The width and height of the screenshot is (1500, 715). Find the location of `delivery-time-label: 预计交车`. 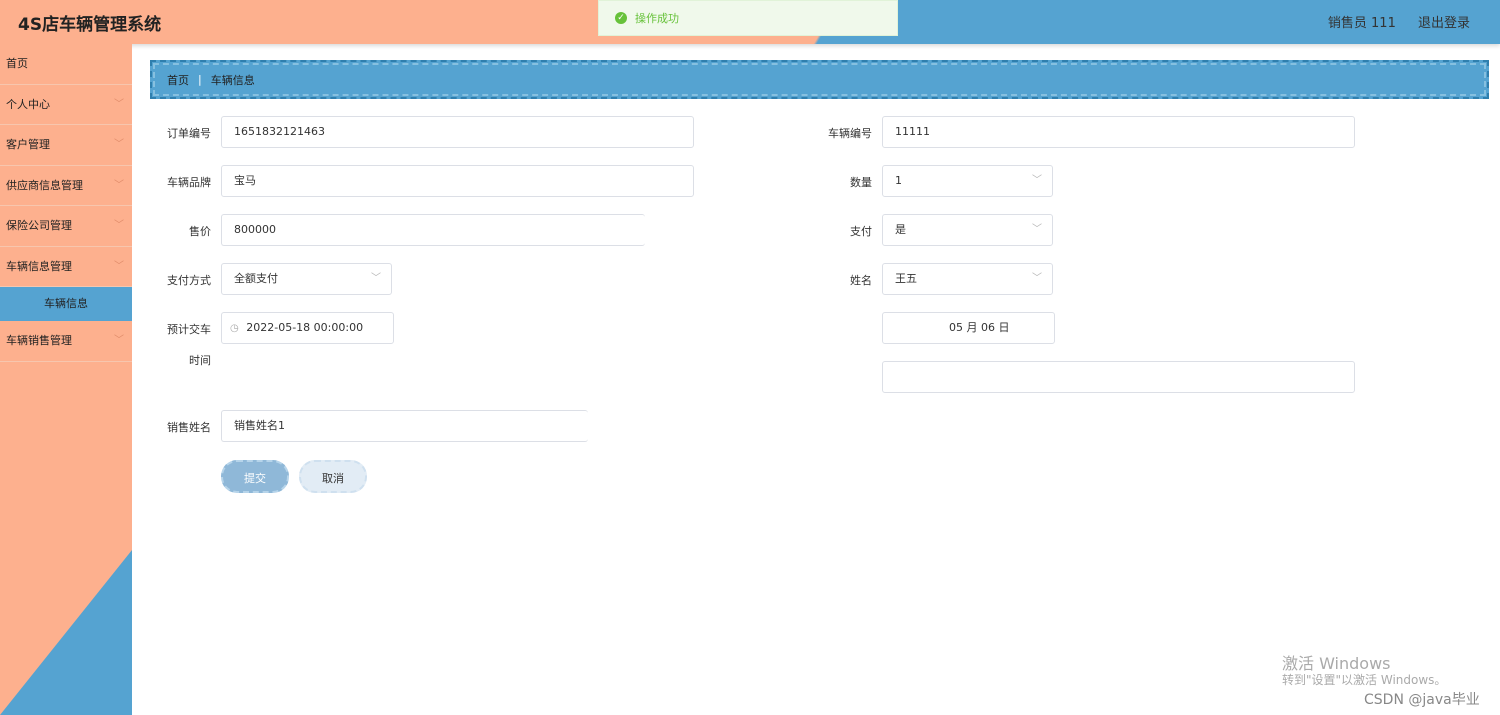

delivery-time-label: 预计交车 is located at coordinates (189, 329).